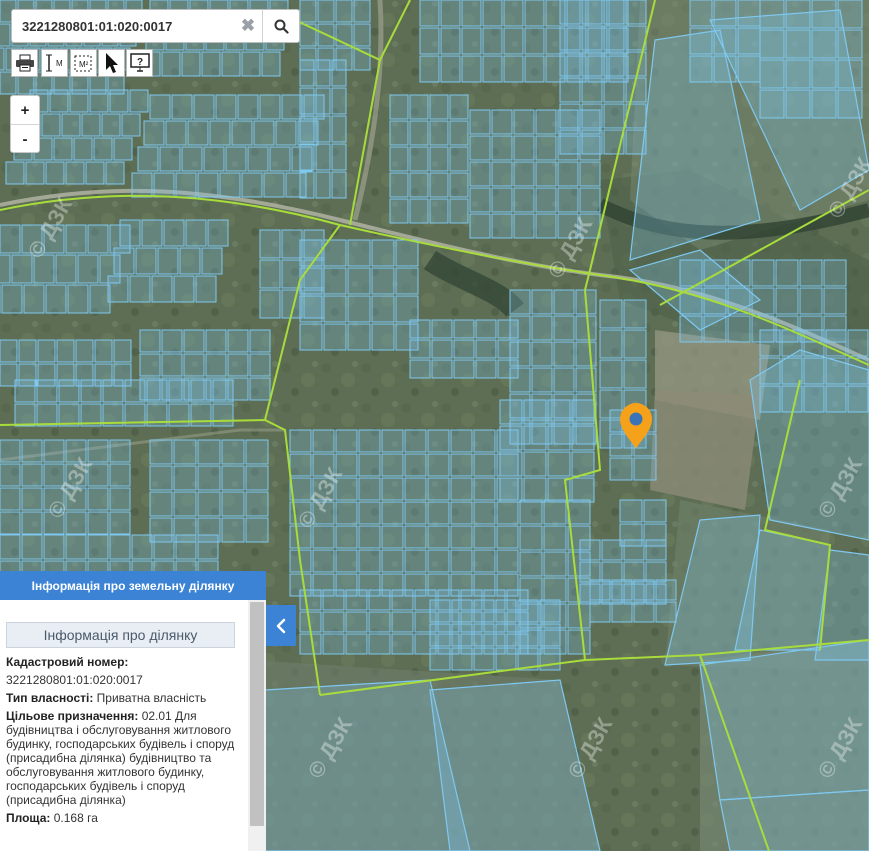  What do you see at coordinates (25, 139) in the screenshot?
I see `zoom-out-button: -` at bounding box center [25, 139].